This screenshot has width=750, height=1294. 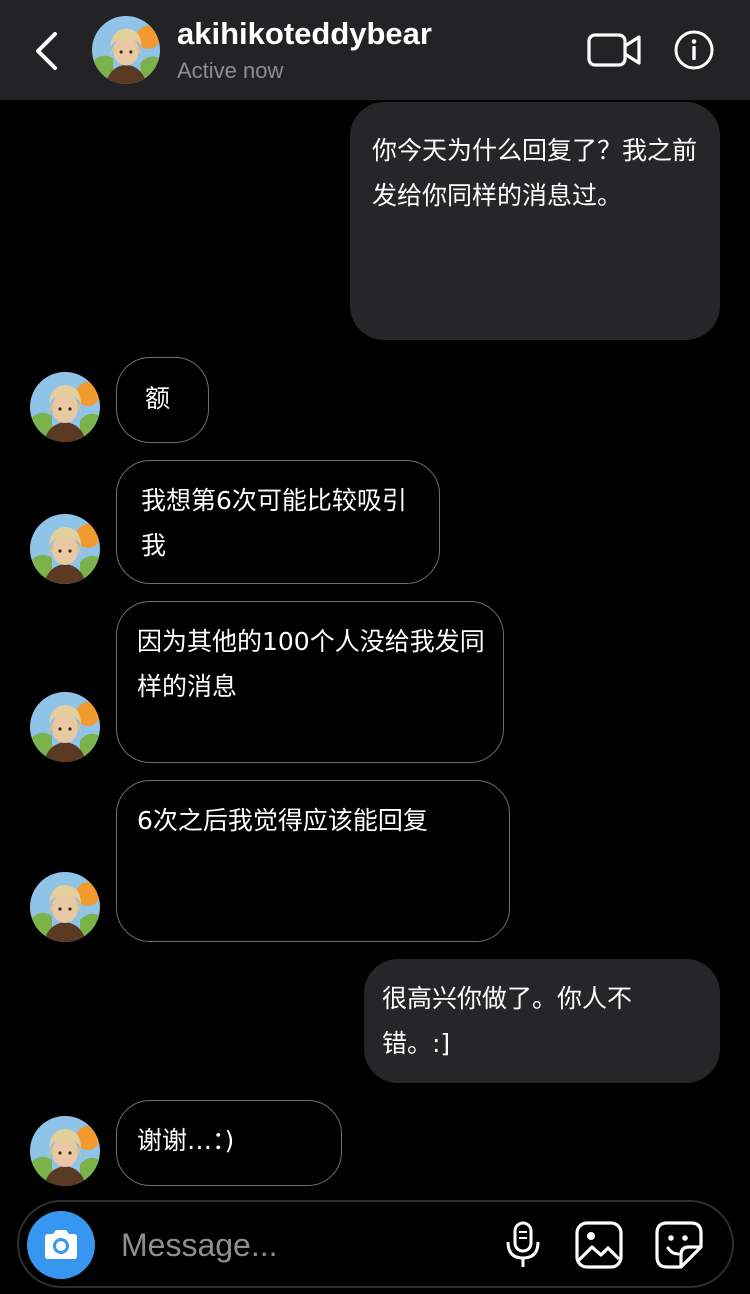 I want to click on camera-icon, so click(x=61, y=1244).